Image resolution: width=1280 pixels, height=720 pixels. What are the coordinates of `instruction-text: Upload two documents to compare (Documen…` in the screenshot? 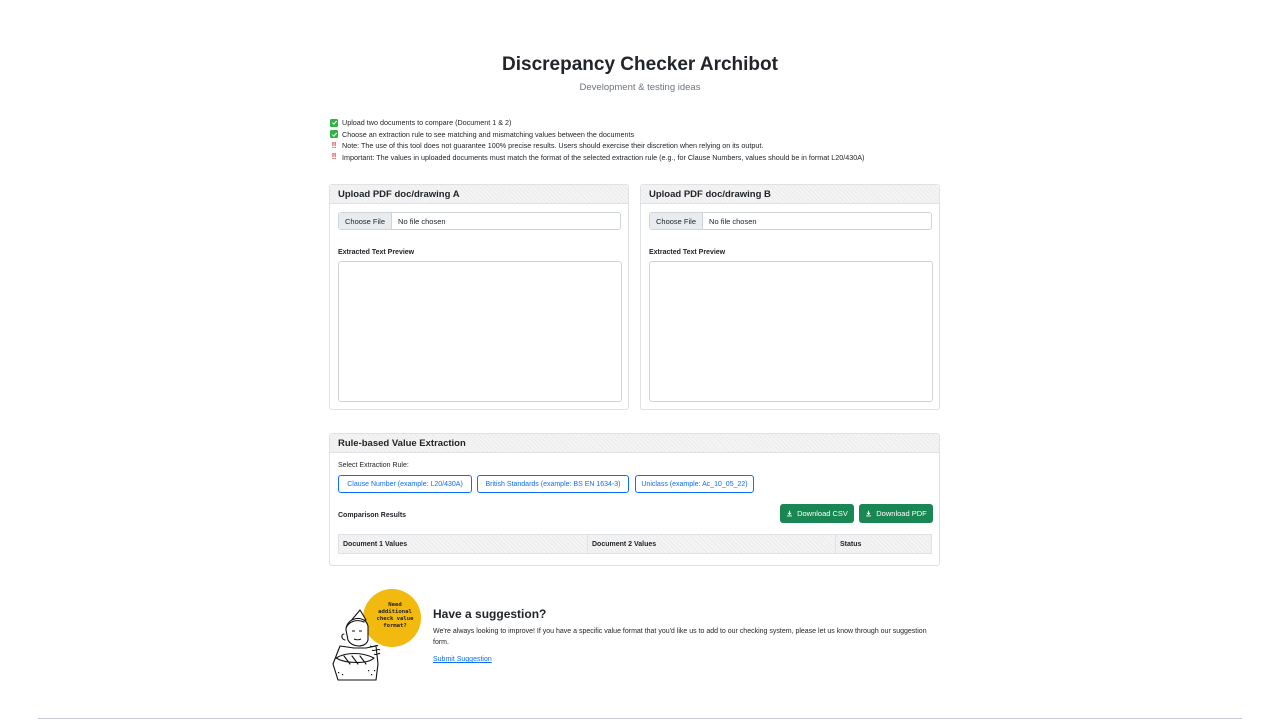 It's located at (427, 123).